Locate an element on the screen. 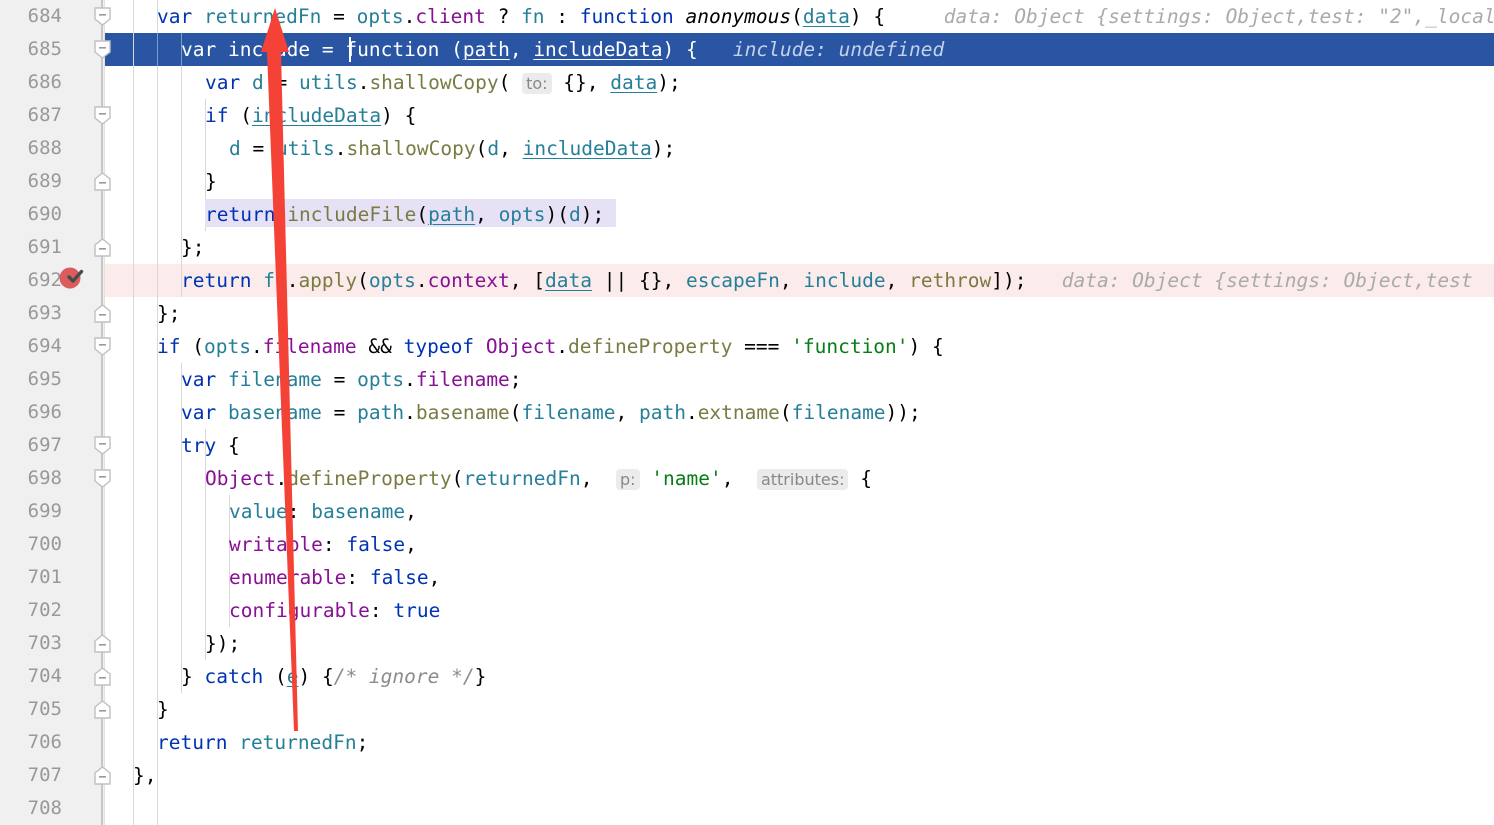  line-number: 688 is located at coordinates (44, 148).